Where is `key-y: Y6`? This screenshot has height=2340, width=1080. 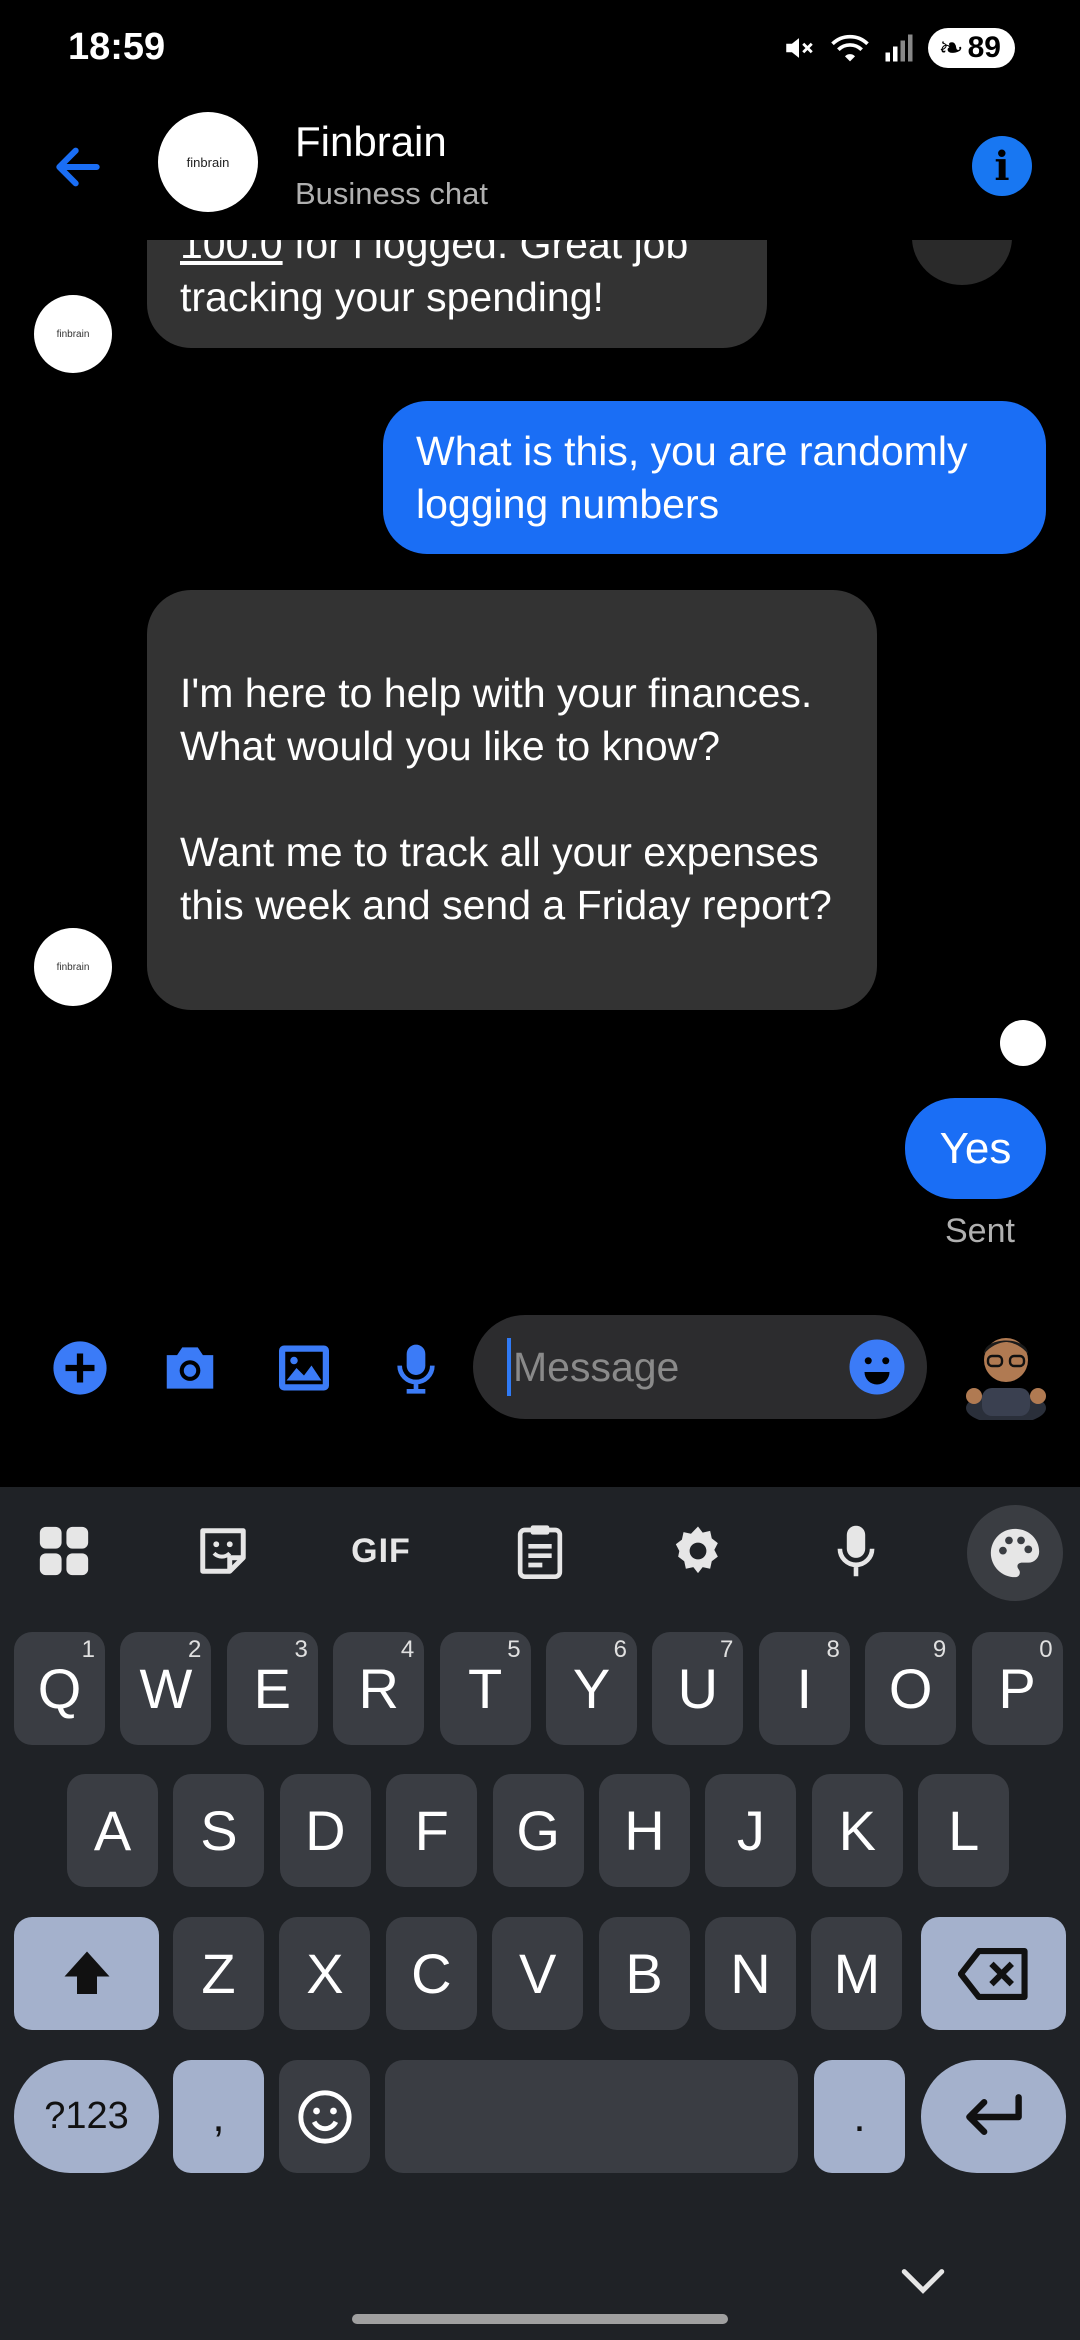 key-y: Y6 is located at coordinates (591, 1688).